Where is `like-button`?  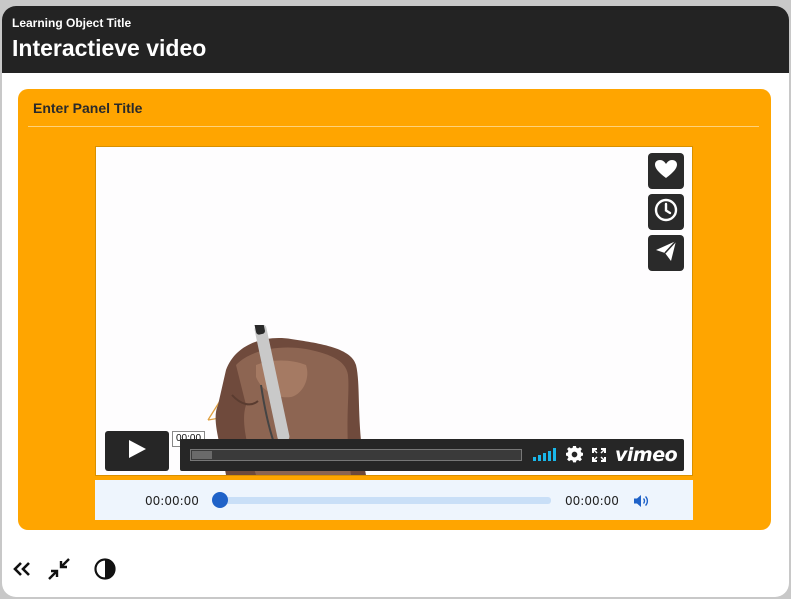
like-button is located at coordinates (666, 171).